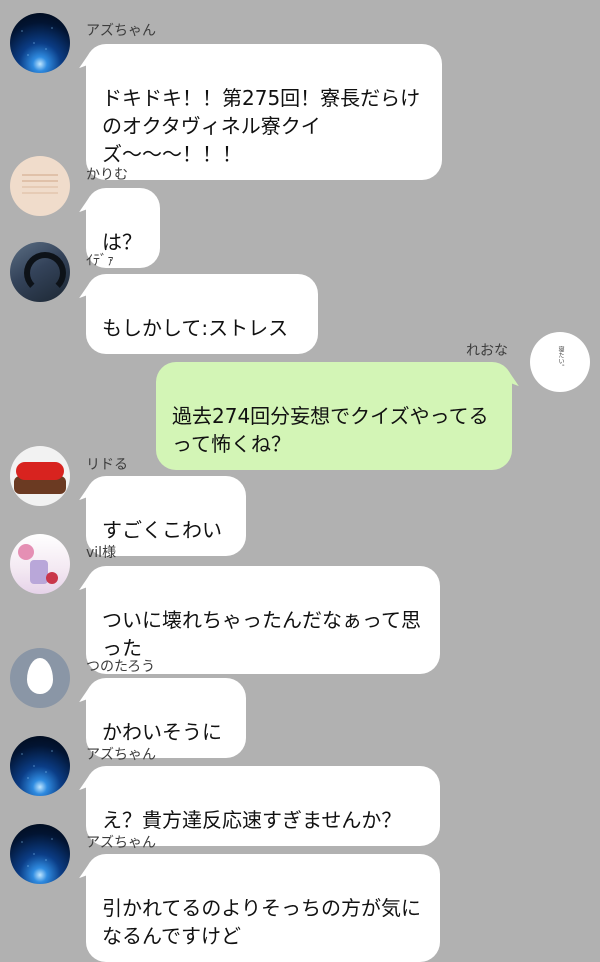 The height and width of the screenshot is (962, 600). I want to click on sender-name: vil様, so click(101, 553).